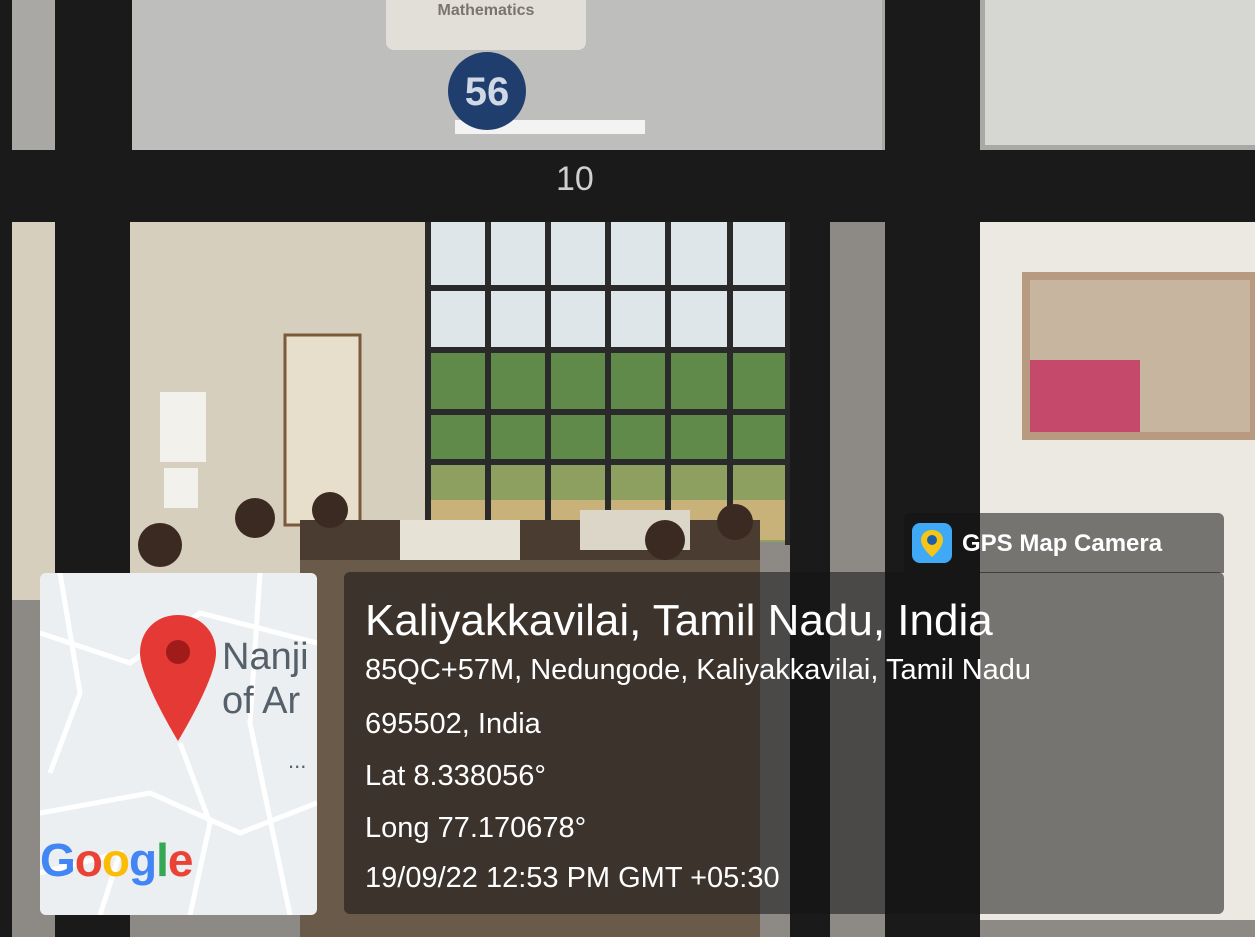 This screenshot has height=937, width=1255. Describe the element at coordinates (932, 543) in the screenshot. I see `location-pin-icon` at that location.